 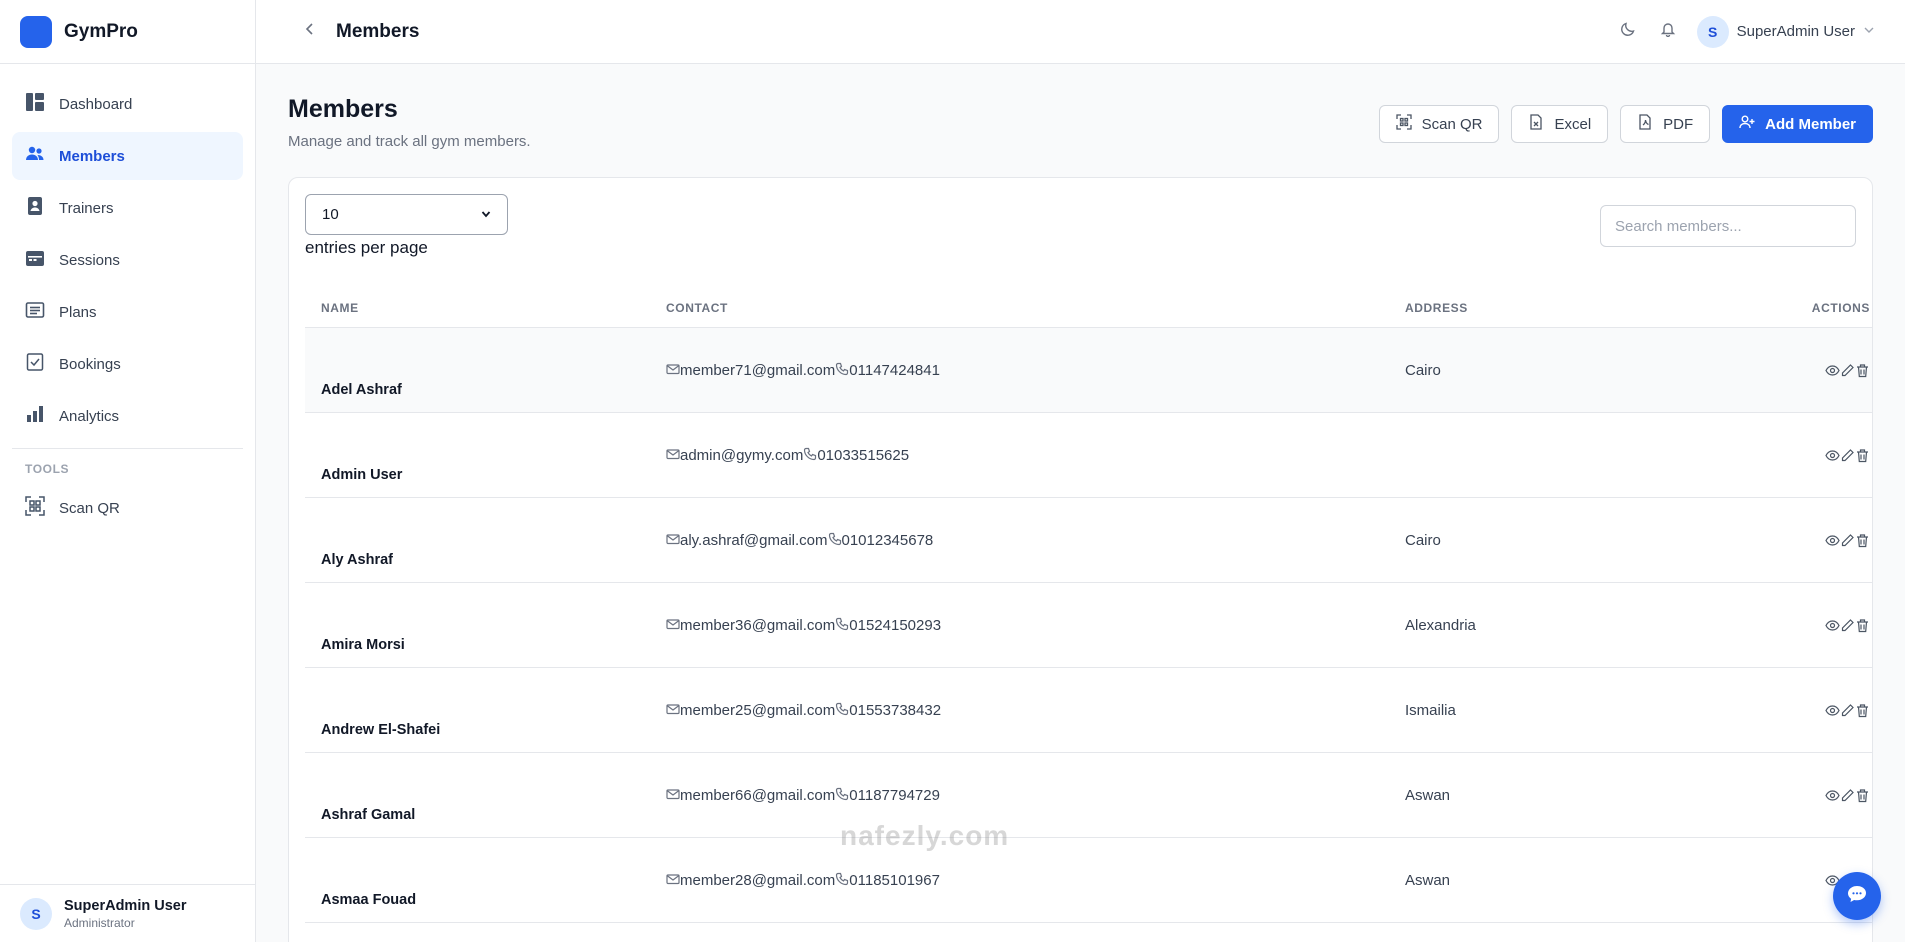 What do you see at coordinates (1436, 308) in the screenshot?
I see `header-address: ADDRESS` at bounding box center [1436, 308].